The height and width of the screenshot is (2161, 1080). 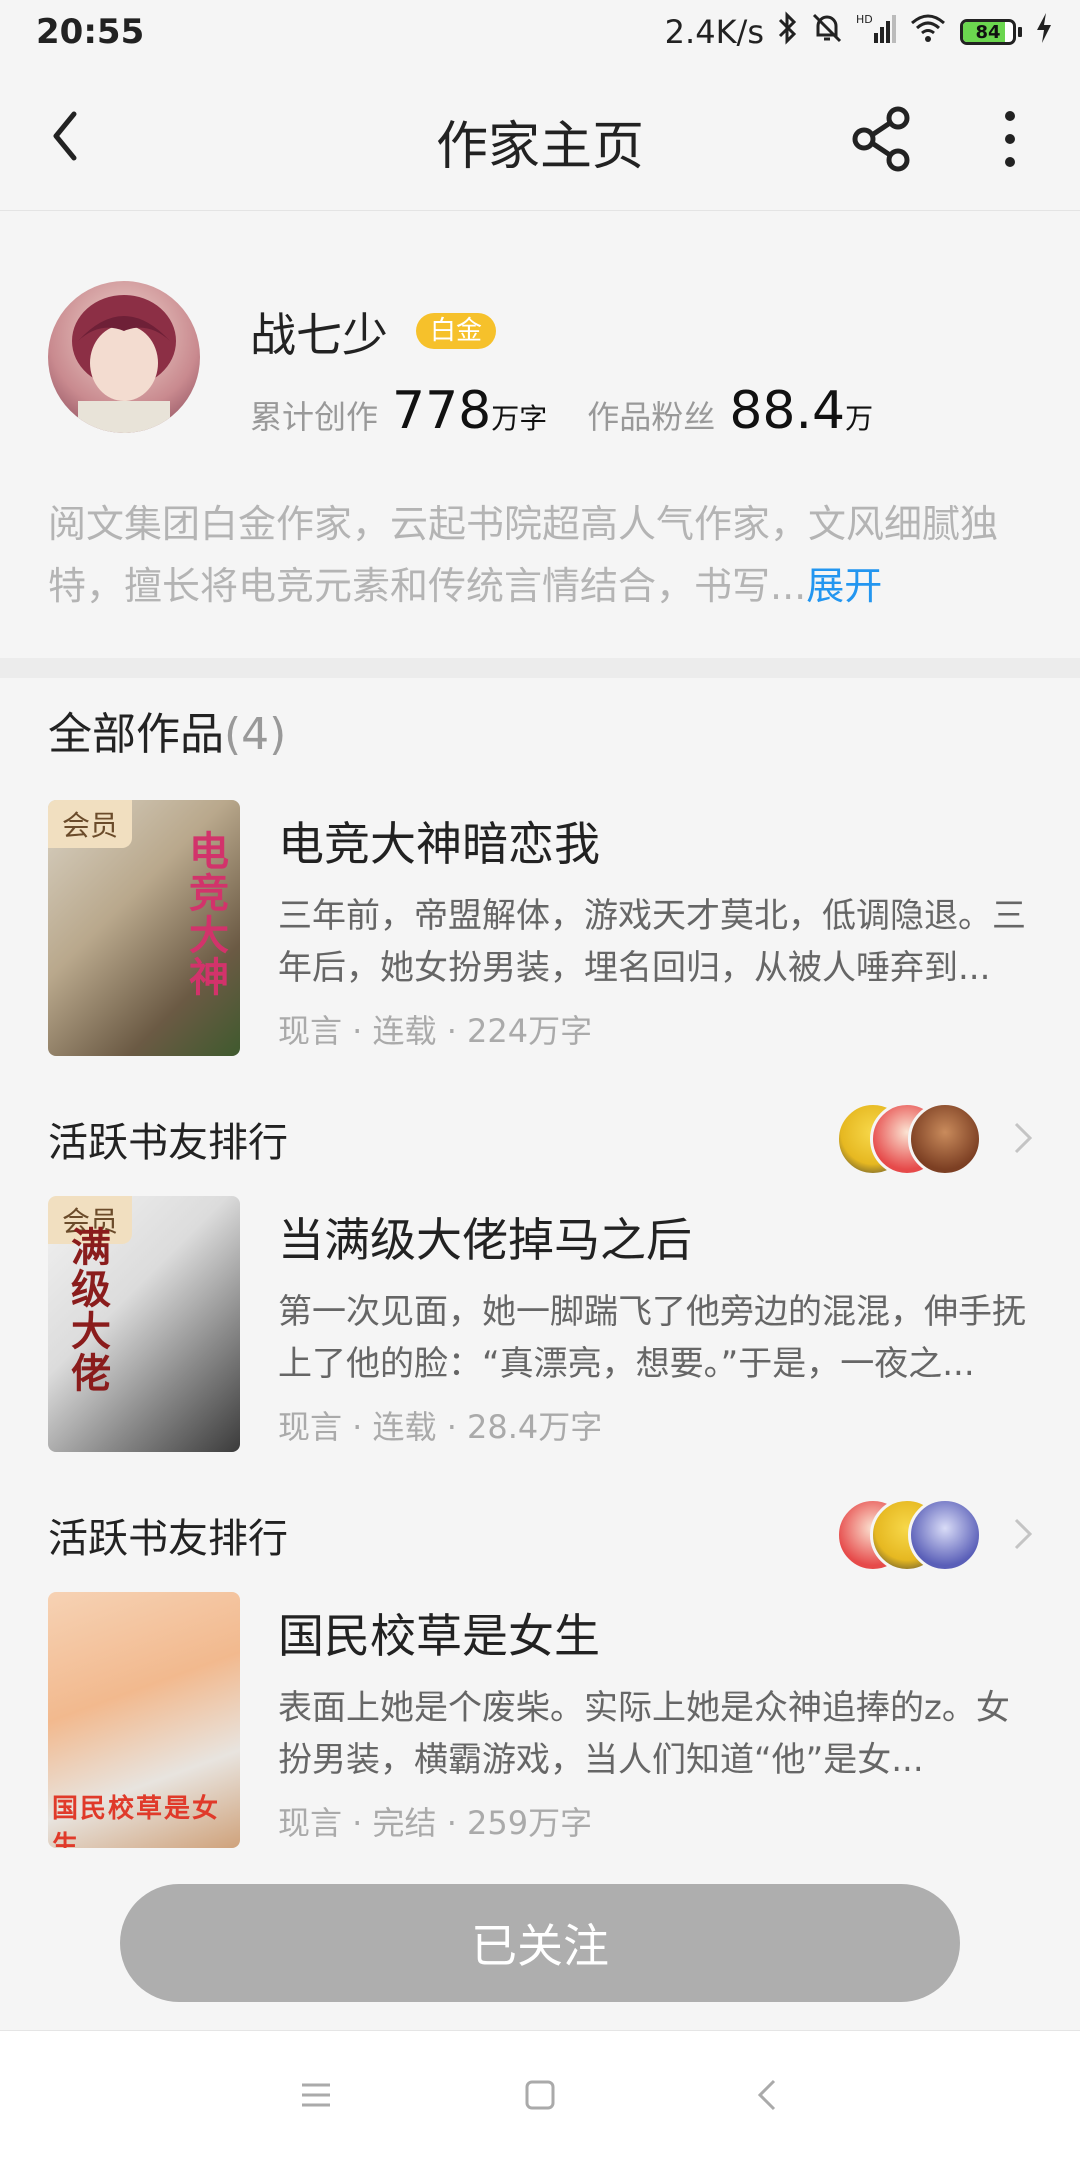 What do you see at coordinates (255, 734) in the screenshot?
I see `works-count: (4)` at bounding box center [255, 734].